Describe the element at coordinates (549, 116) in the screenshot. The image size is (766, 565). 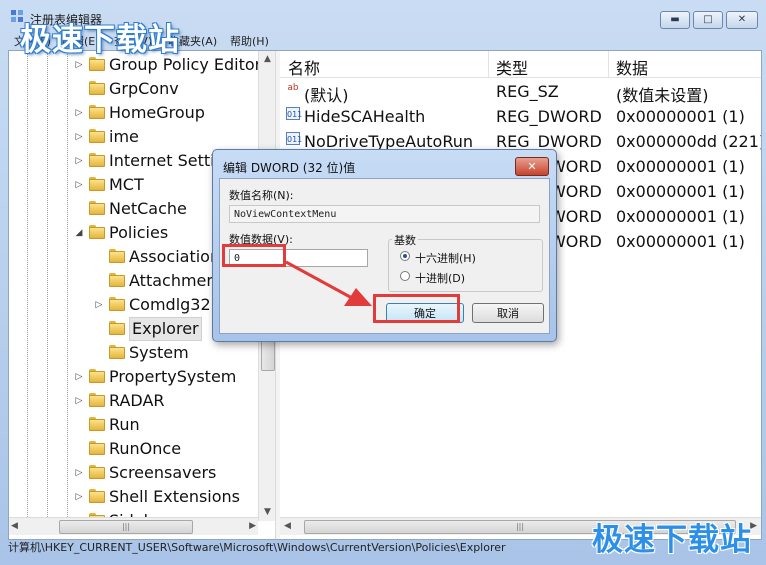
I see `value-type: REG_DWORD` at that location.